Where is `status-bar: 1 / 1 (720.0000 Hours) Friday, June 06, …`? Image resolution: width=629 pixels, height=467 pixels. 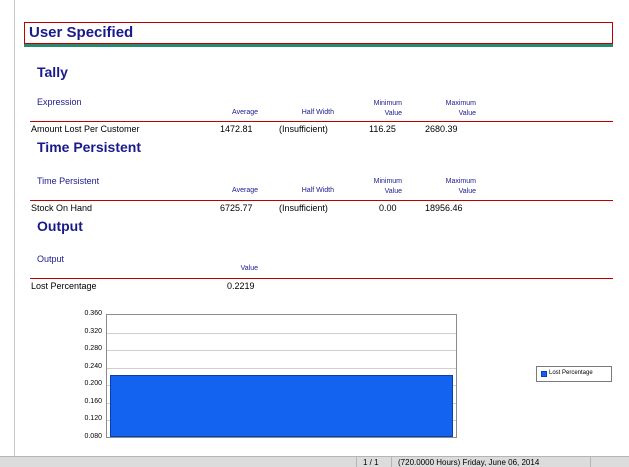 status-bar: 1 / 1 (720.0000 Hours) Friday, June 06, … is located at coordinates (314, 461).